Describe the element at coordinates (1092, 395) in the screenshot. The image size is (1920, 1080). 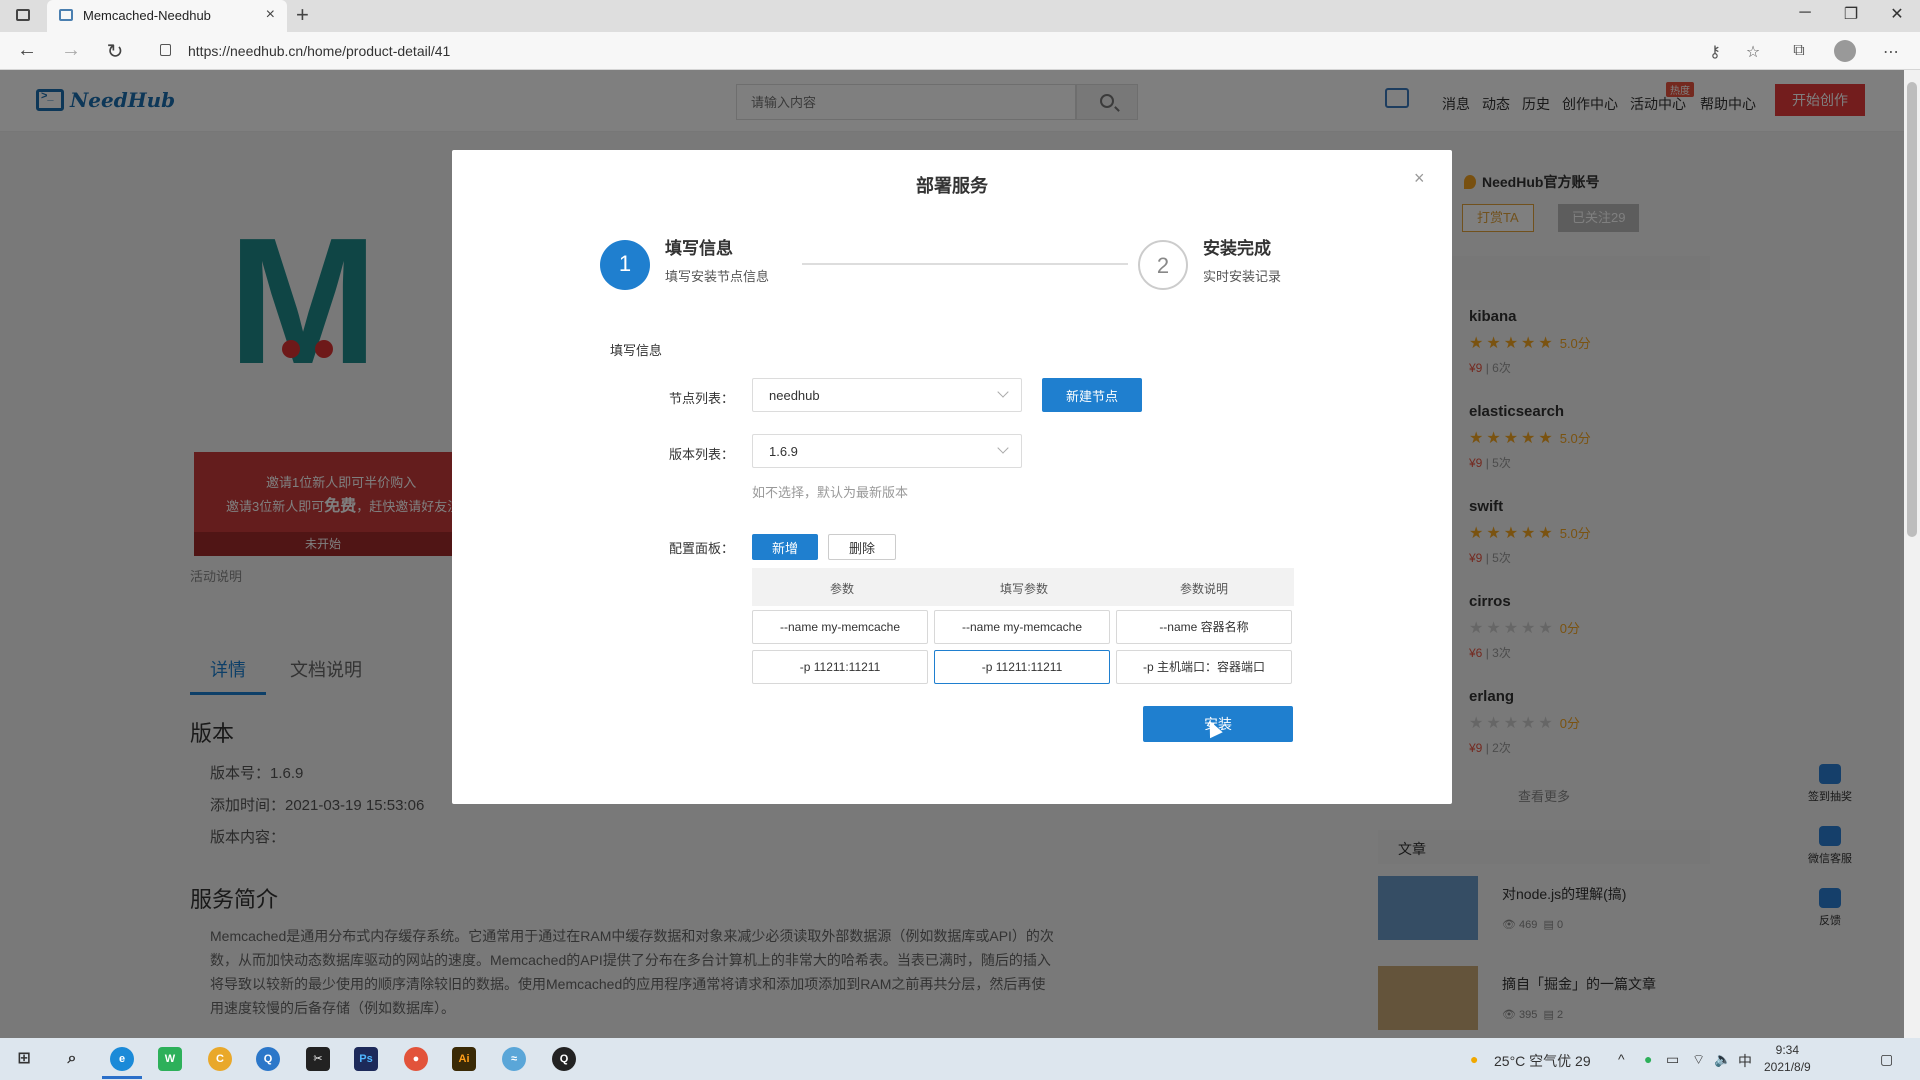
I see `new-node-button: 新建节点` at that location.